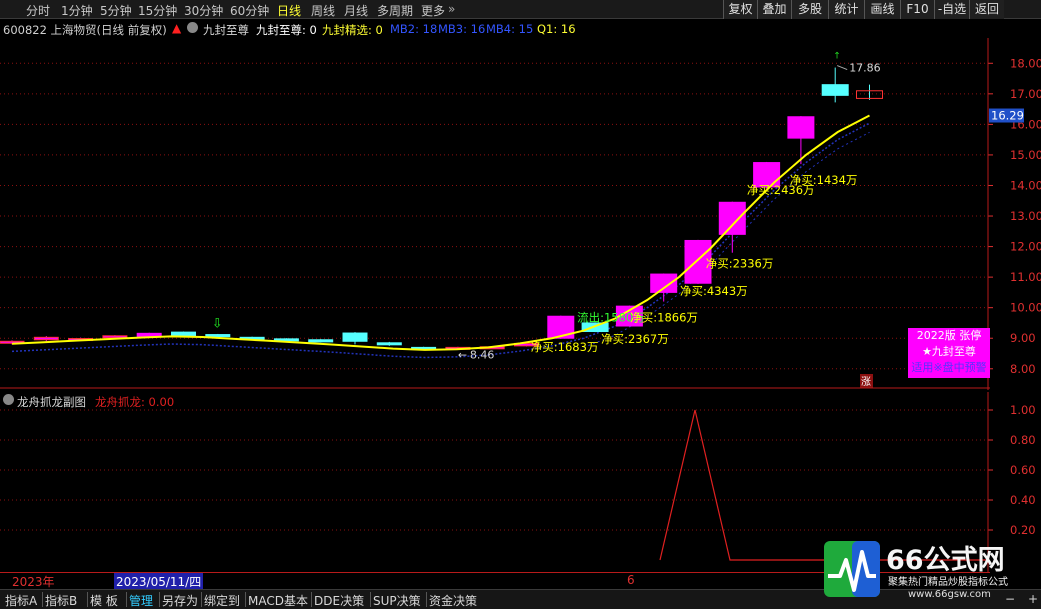  Describe the element at coordinates (33, 582) in the screenshot. I see `year-label: 2023年` at that location.